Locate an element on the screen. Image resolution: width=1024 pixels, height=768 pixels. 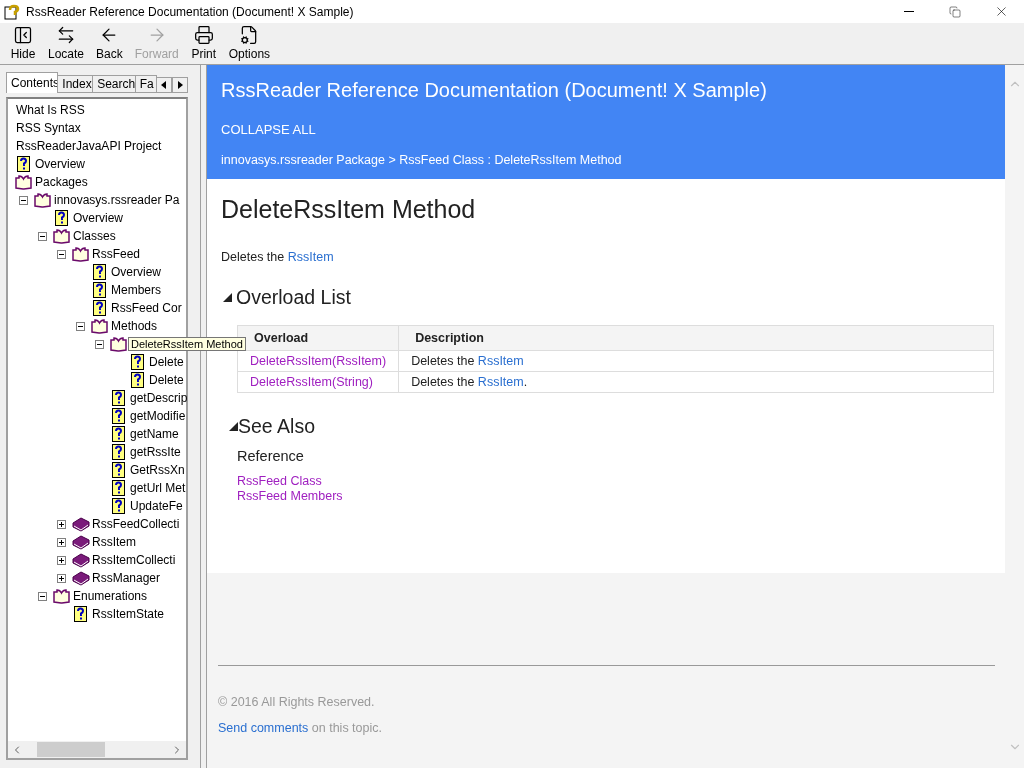
subsection-heading: Reference is located at coordinates (271, 456).